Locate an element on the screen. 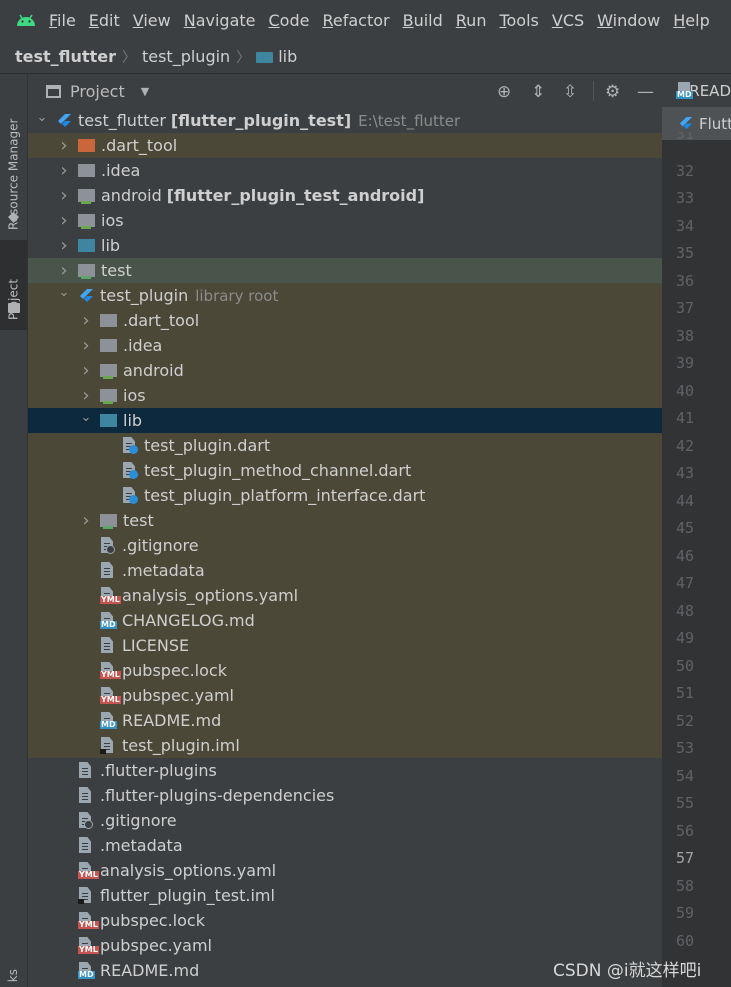  editor-tab-readme-label: READ is located at coordinates (710, 90).